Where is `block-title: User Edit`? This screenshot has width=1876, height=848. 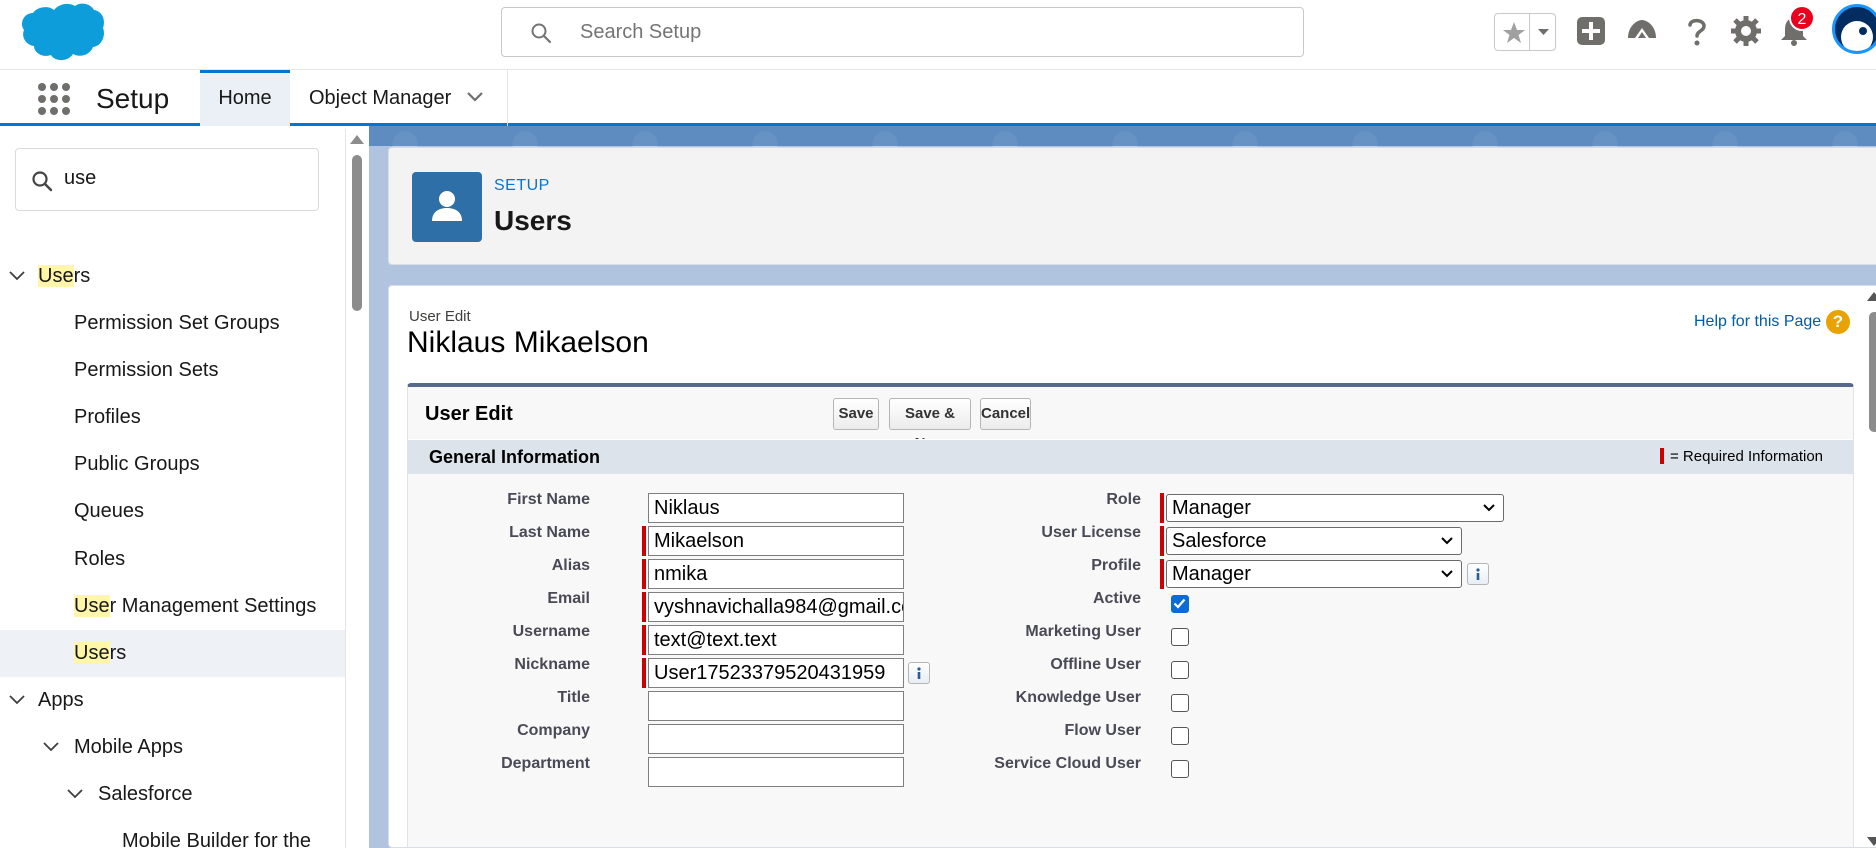
block-title: User Edit is located at coordinates (469, 414).